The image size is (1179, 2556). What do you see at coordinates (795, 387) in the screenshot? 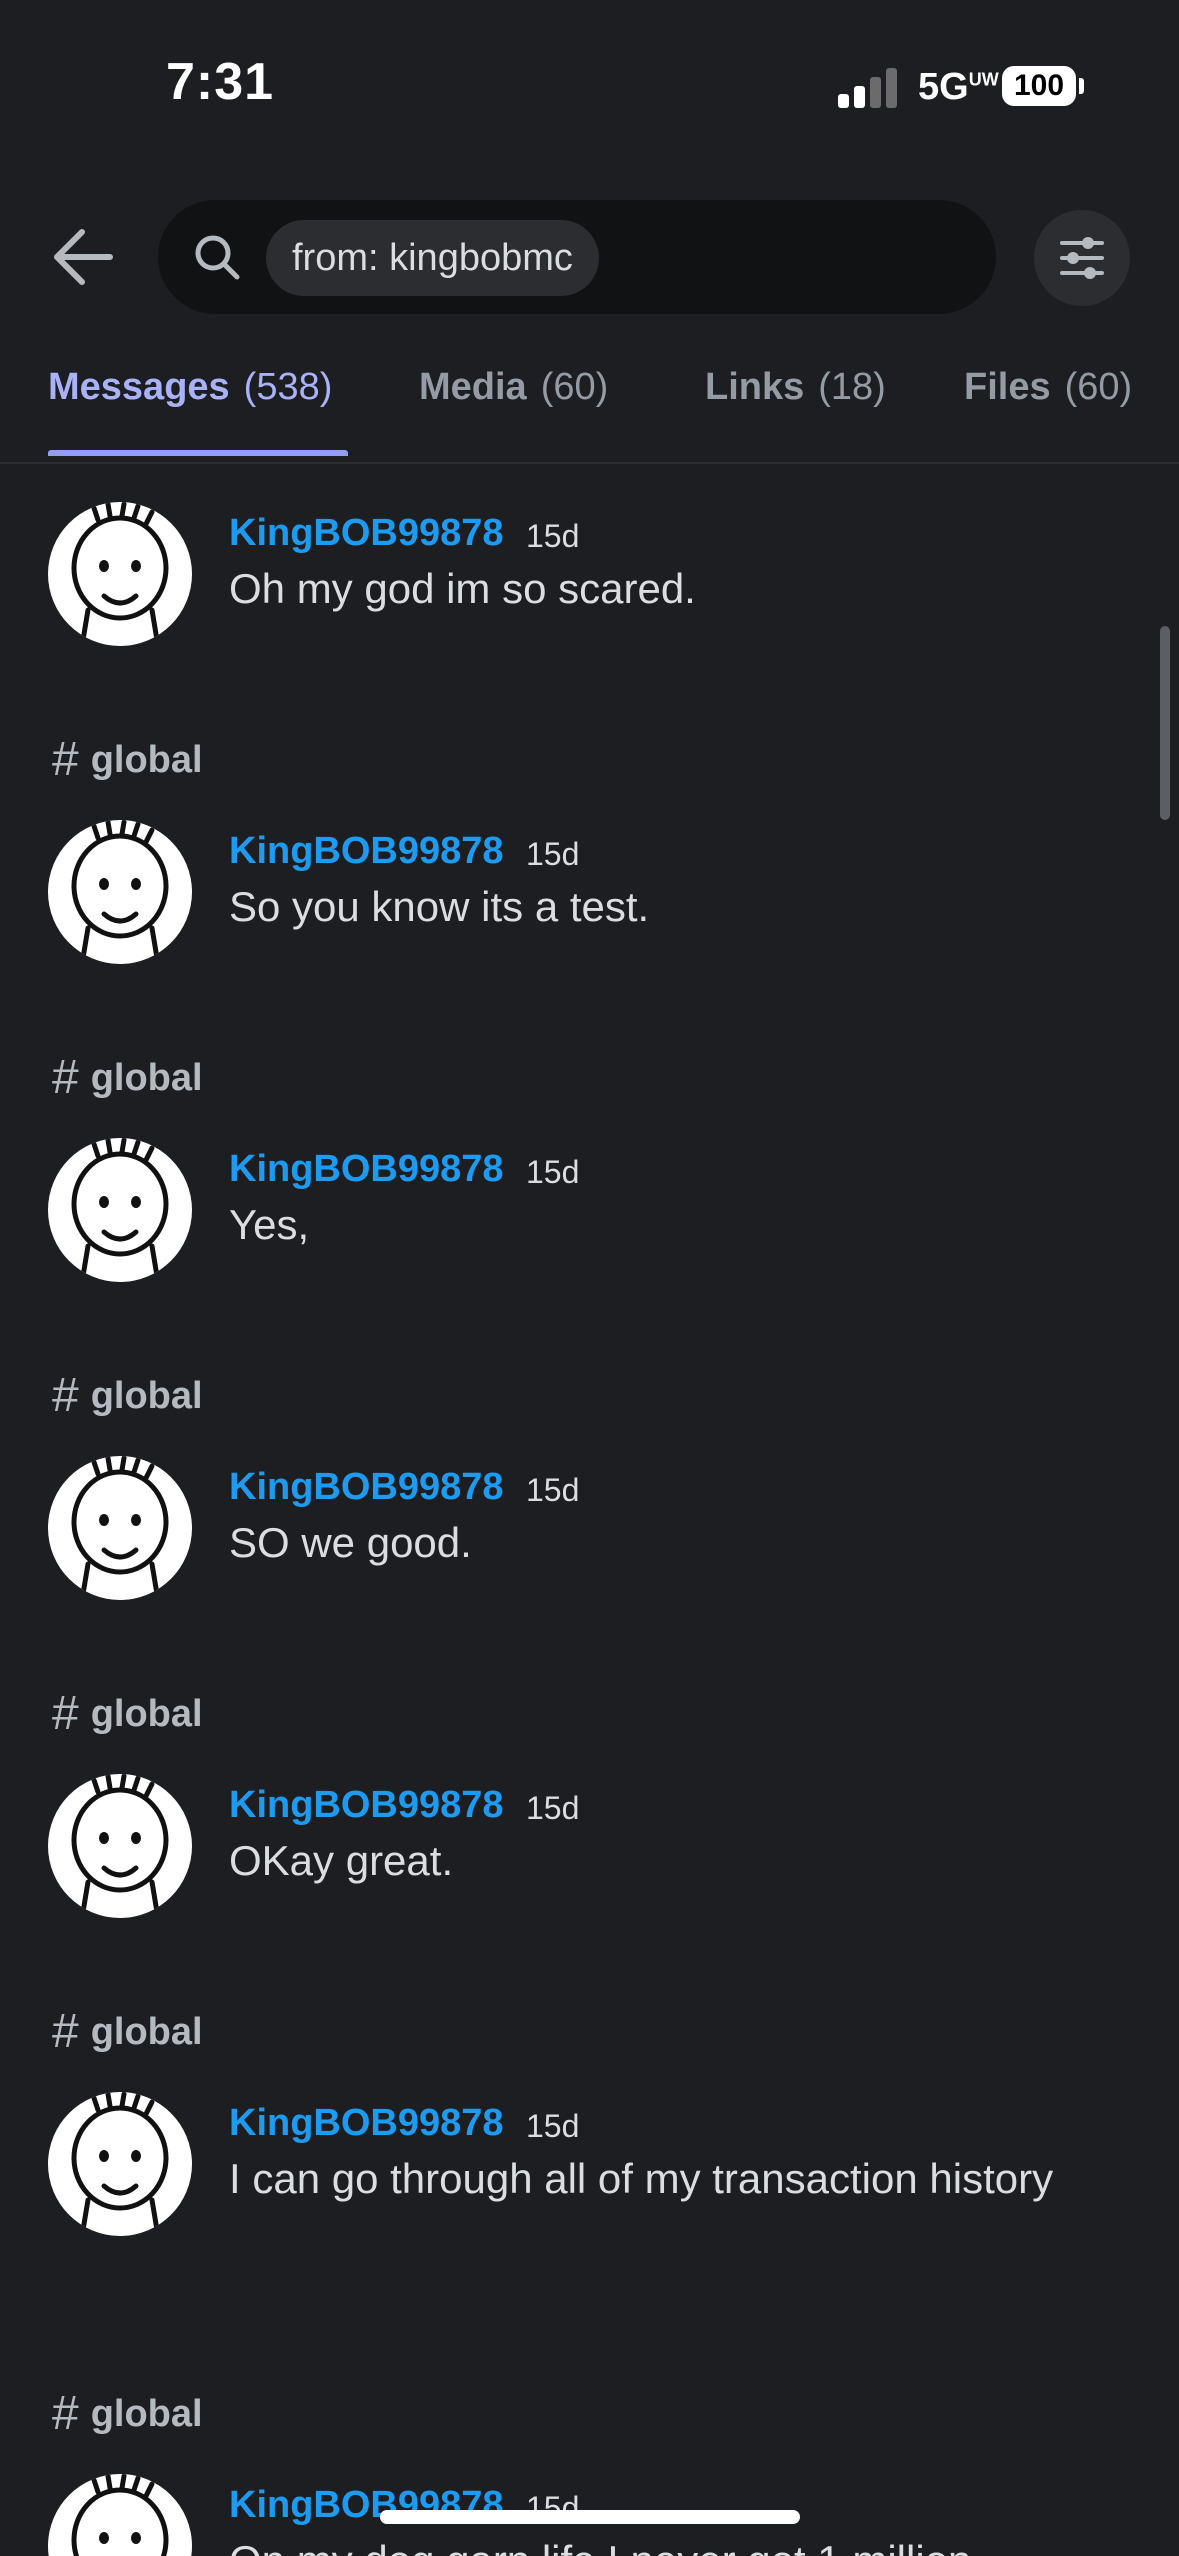
I see `tab-links: Links (18)` at bounding box center [795, 387].